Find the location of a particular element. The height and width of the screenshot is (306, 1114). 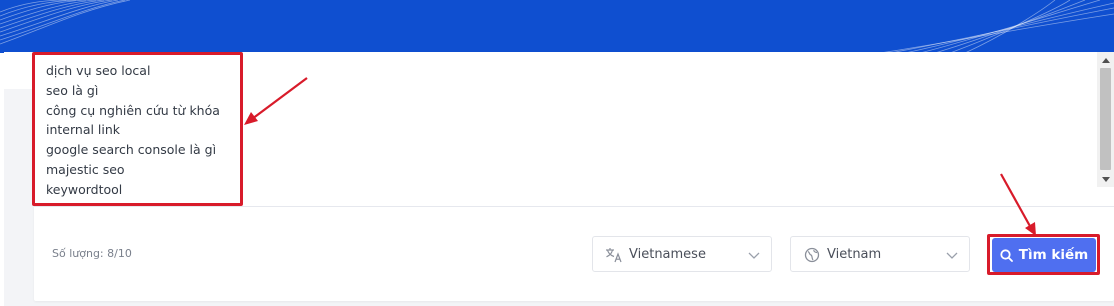

scroll-thumb is located at coordinates (1105, 119).